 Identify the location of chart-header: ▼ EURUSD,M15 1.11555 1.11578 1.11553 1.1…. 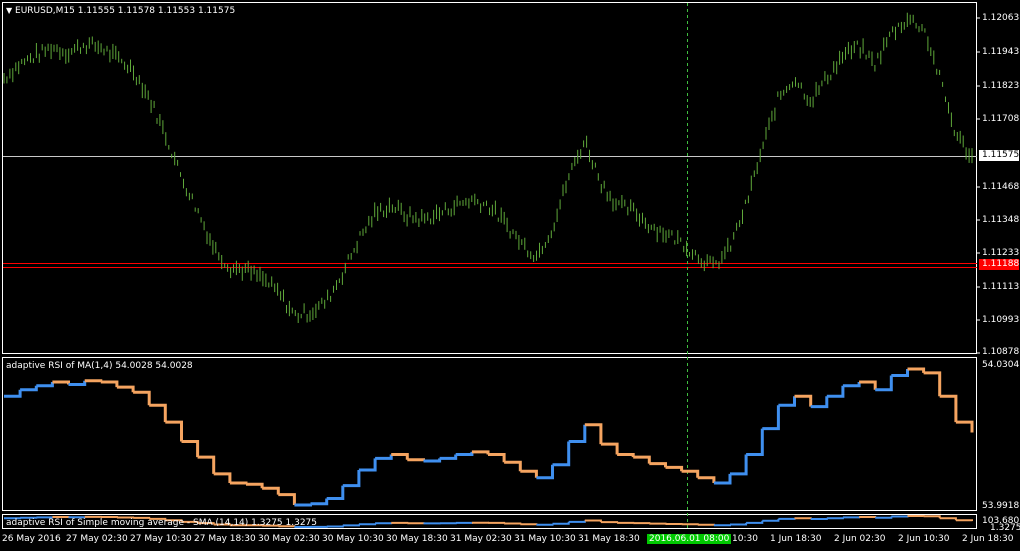
(120, 11).